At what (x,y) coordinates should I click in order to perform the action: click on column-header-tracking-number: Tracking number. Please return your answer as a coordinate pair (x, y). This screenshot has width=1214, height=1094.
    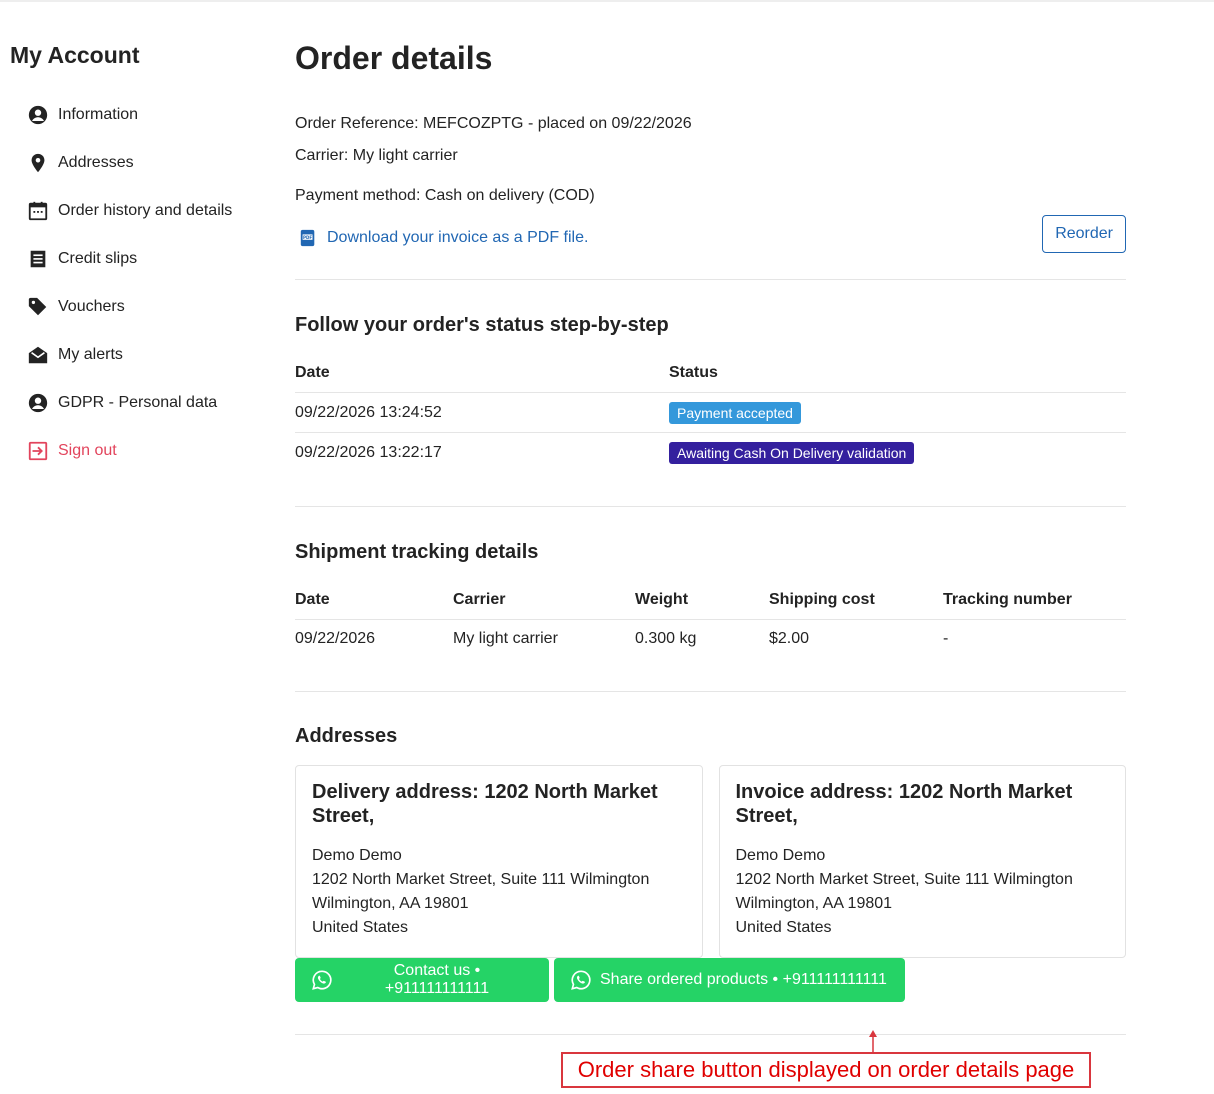
    Looking at the image, I should click on (1034, 605).